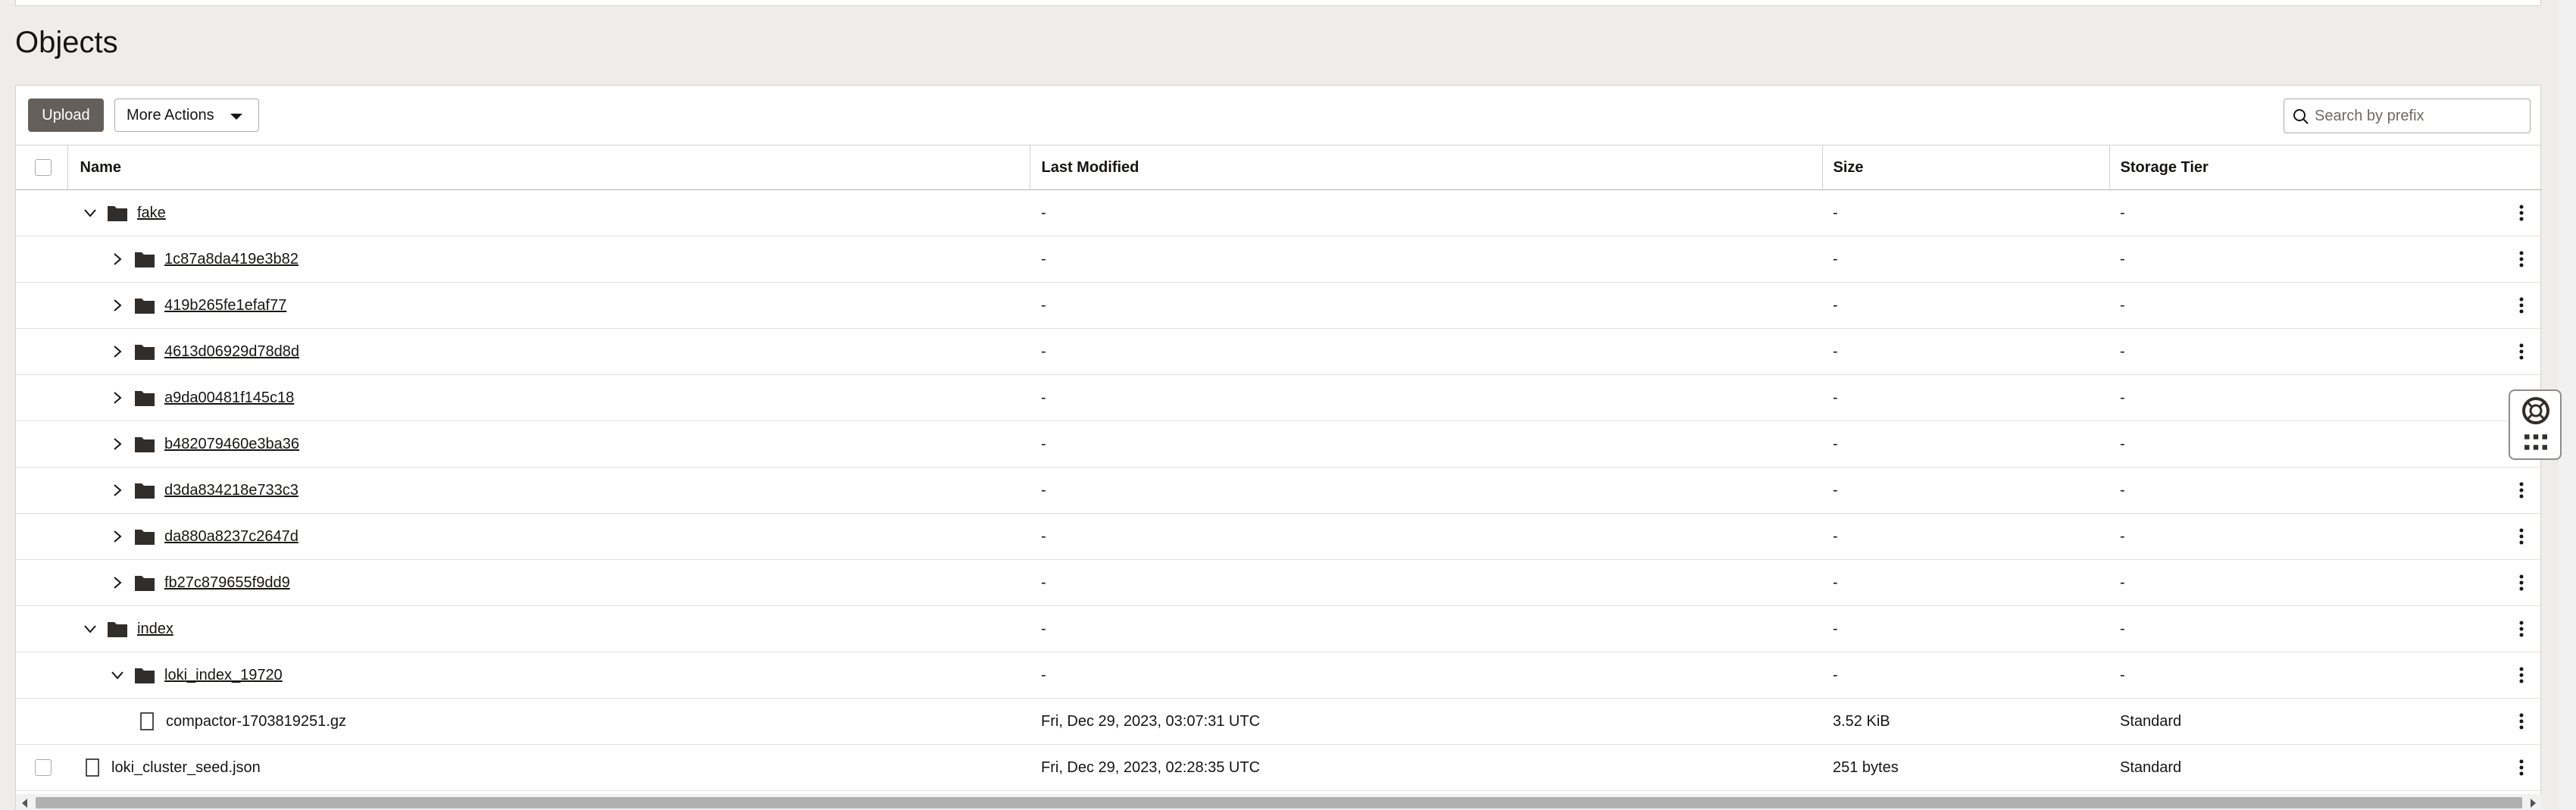 The height and width of the screenshot is (810, 2576). I want to click on lifebuoy-icon, so click(2536, 411).